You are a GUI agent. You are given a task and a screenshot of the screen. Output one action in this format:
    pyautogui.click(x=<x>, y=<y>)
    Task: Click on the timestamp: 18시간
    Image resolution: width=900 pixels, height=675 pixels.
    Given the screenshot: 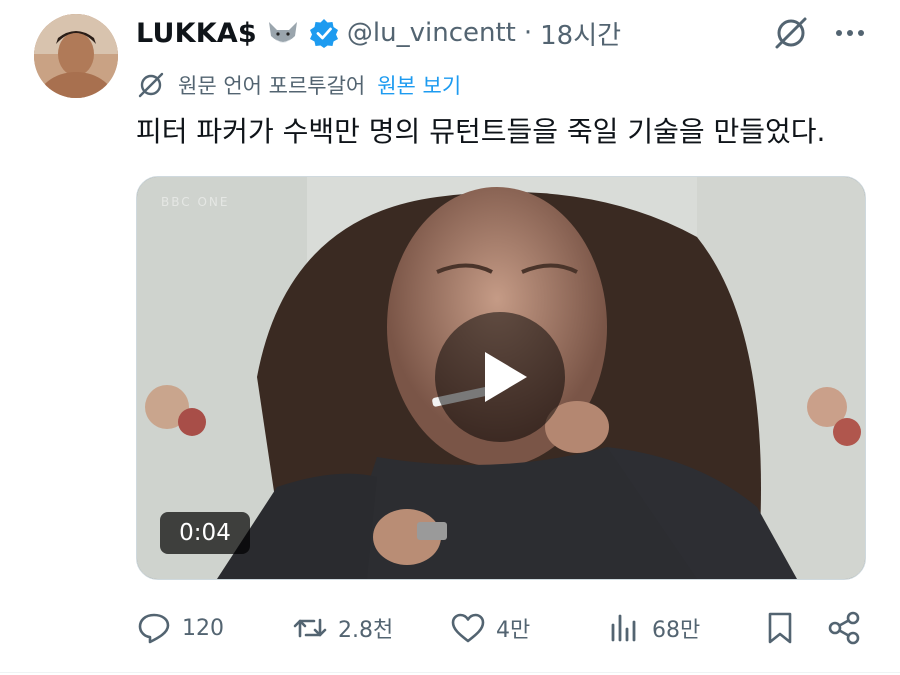 What is the action you would take?
    pyautogui.click(x=580, y=33)
    